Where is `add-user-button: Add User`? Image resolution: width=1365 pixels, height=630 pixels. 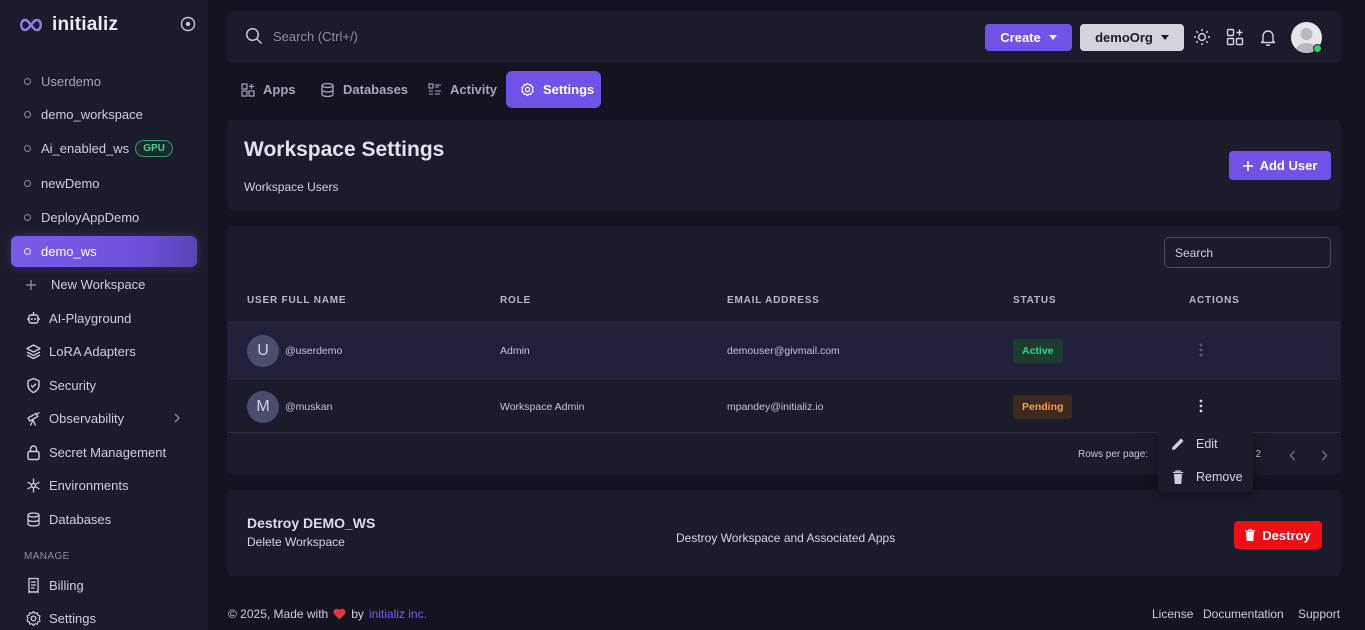 add-user-button: Add User is located at coordinates (1280, 165).